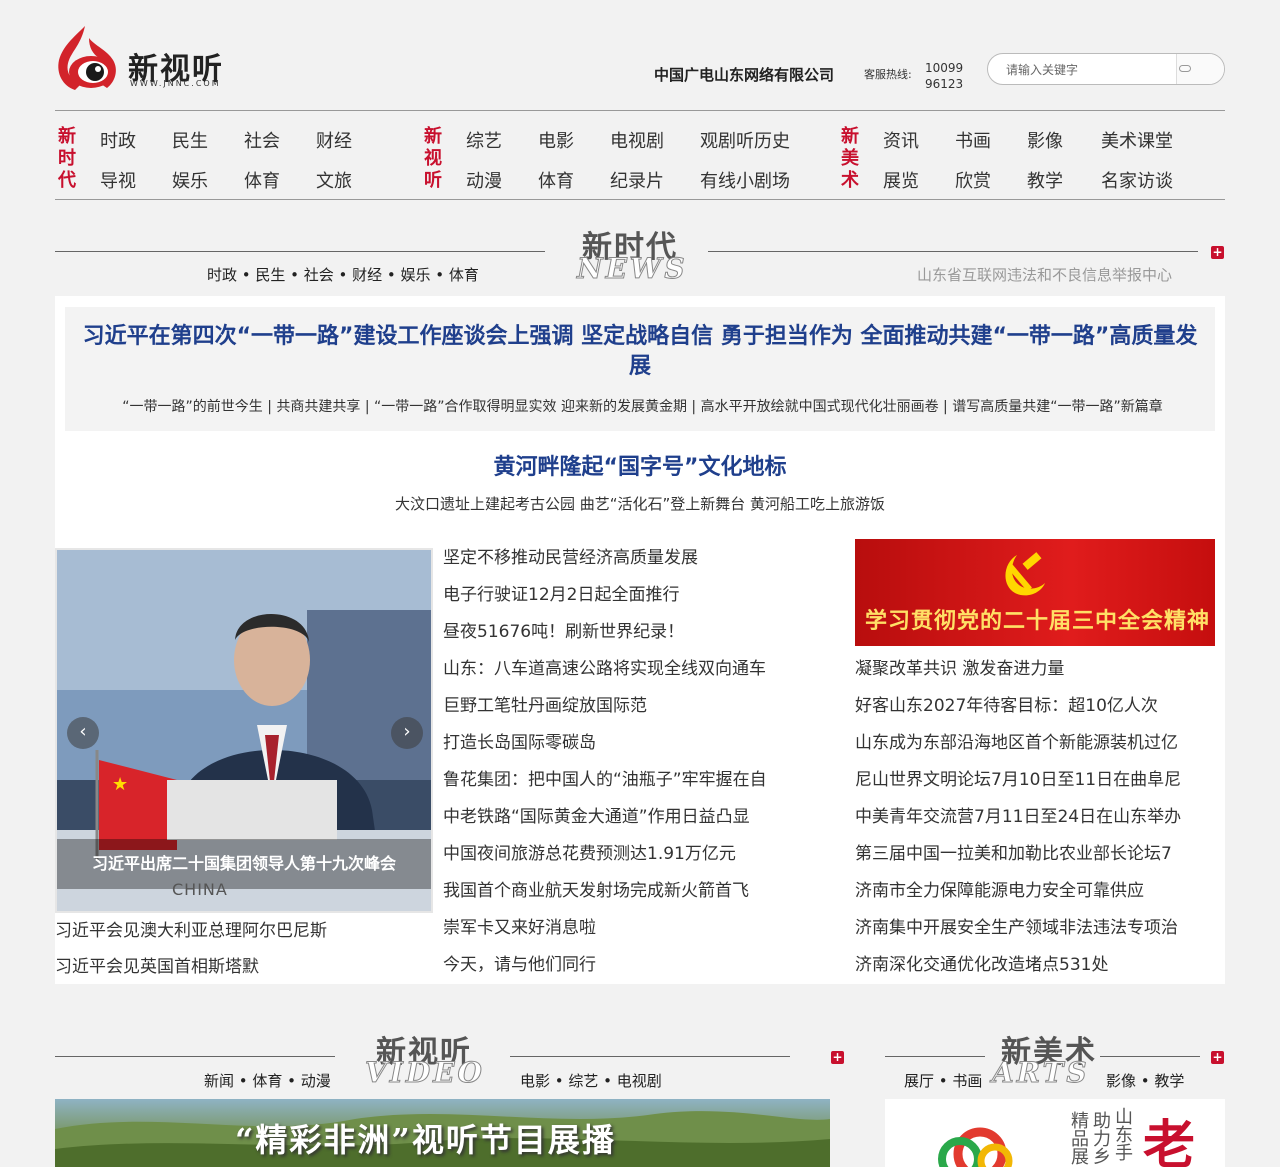  What do you see at coordinates (343, 274) in the screenshot?
I see `news-section-categories: 时政 • 民生 • 社会 • 财经 • 娱乐 • 体育` at bounding box center [343, 274].